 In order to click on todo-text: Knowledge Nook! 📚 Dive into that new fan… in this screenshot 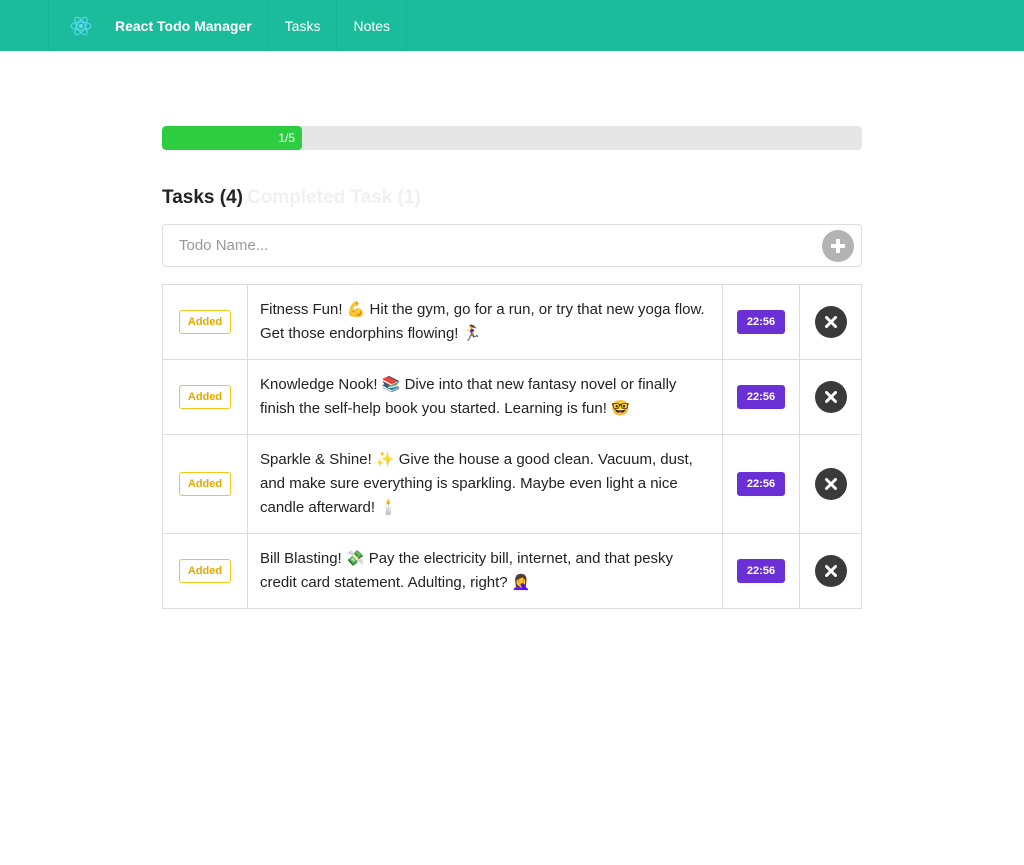, I will do `click(485, 397)`.